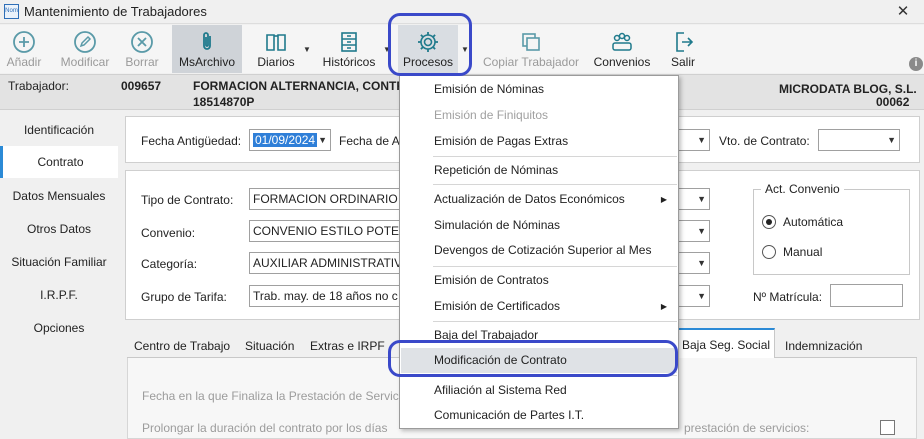  I want to click on modify-button: Modificar, so click(85, 49).